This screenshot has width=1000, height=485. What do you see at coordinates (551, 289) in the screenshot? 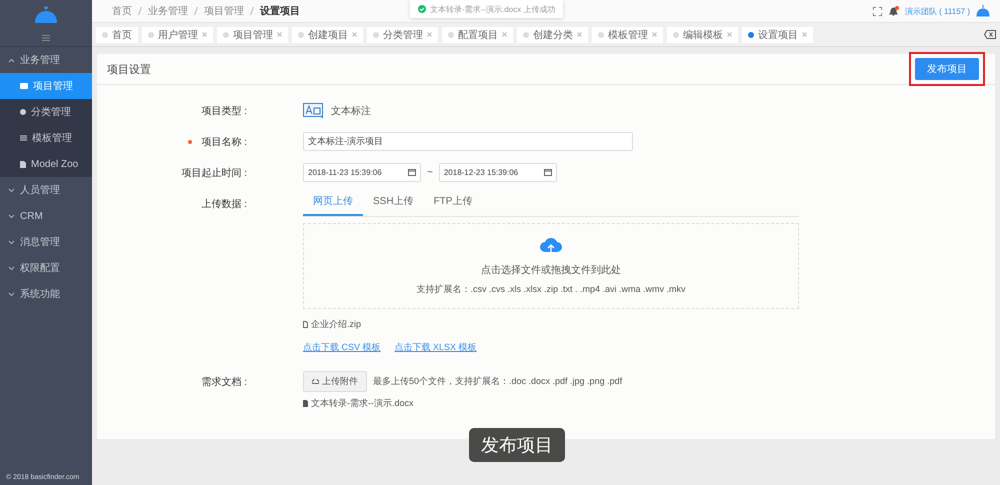
I see `extensions-hint: 支持扩展名：.csv .cvs .xls .xlsx .zip .txt . .mp4 .avi .wma .wmv .mkv` at bounding box center [551, 289].